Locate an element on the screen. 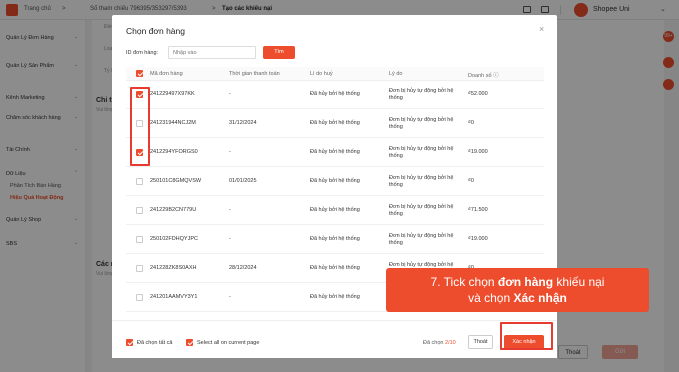  column-header-sales: Doanh số ⓘ is located at coordinates (483, 76).